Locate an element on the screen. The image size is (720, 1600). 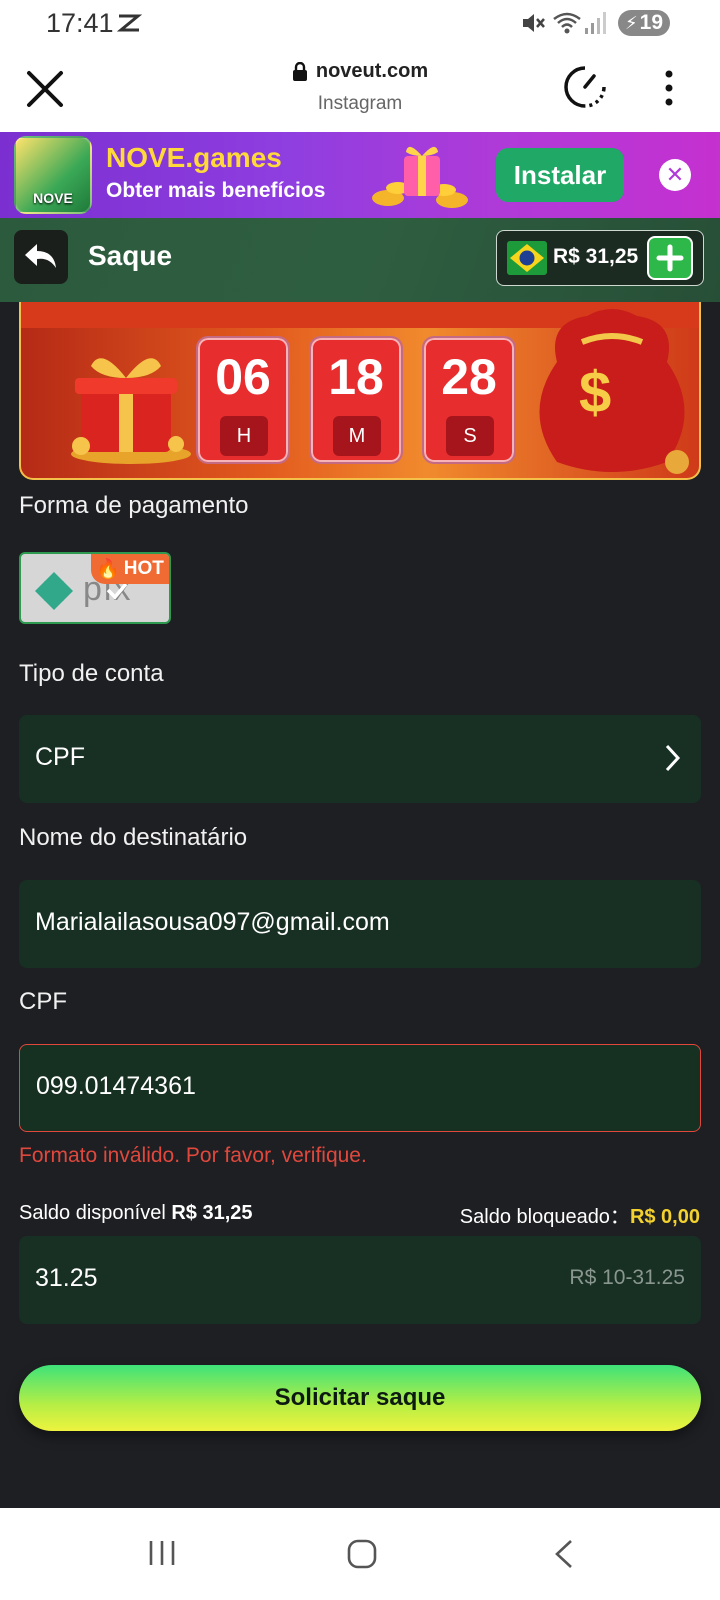
reward-countdown-banner: $ 06 H 18 M 28 S is located at coordinates (360, 391).